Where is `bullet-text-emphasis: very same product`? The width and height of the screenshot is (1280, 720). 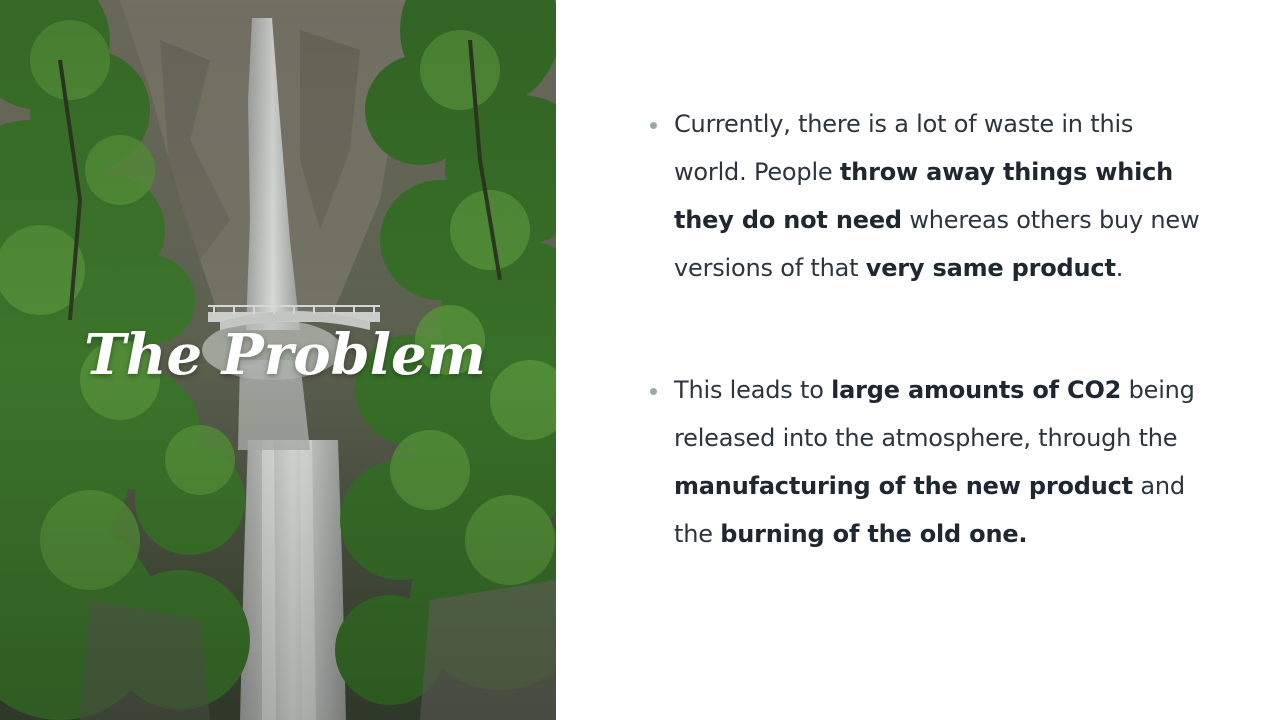
bullet-text-emphasis: very same product is located at coordinates (990, 268).